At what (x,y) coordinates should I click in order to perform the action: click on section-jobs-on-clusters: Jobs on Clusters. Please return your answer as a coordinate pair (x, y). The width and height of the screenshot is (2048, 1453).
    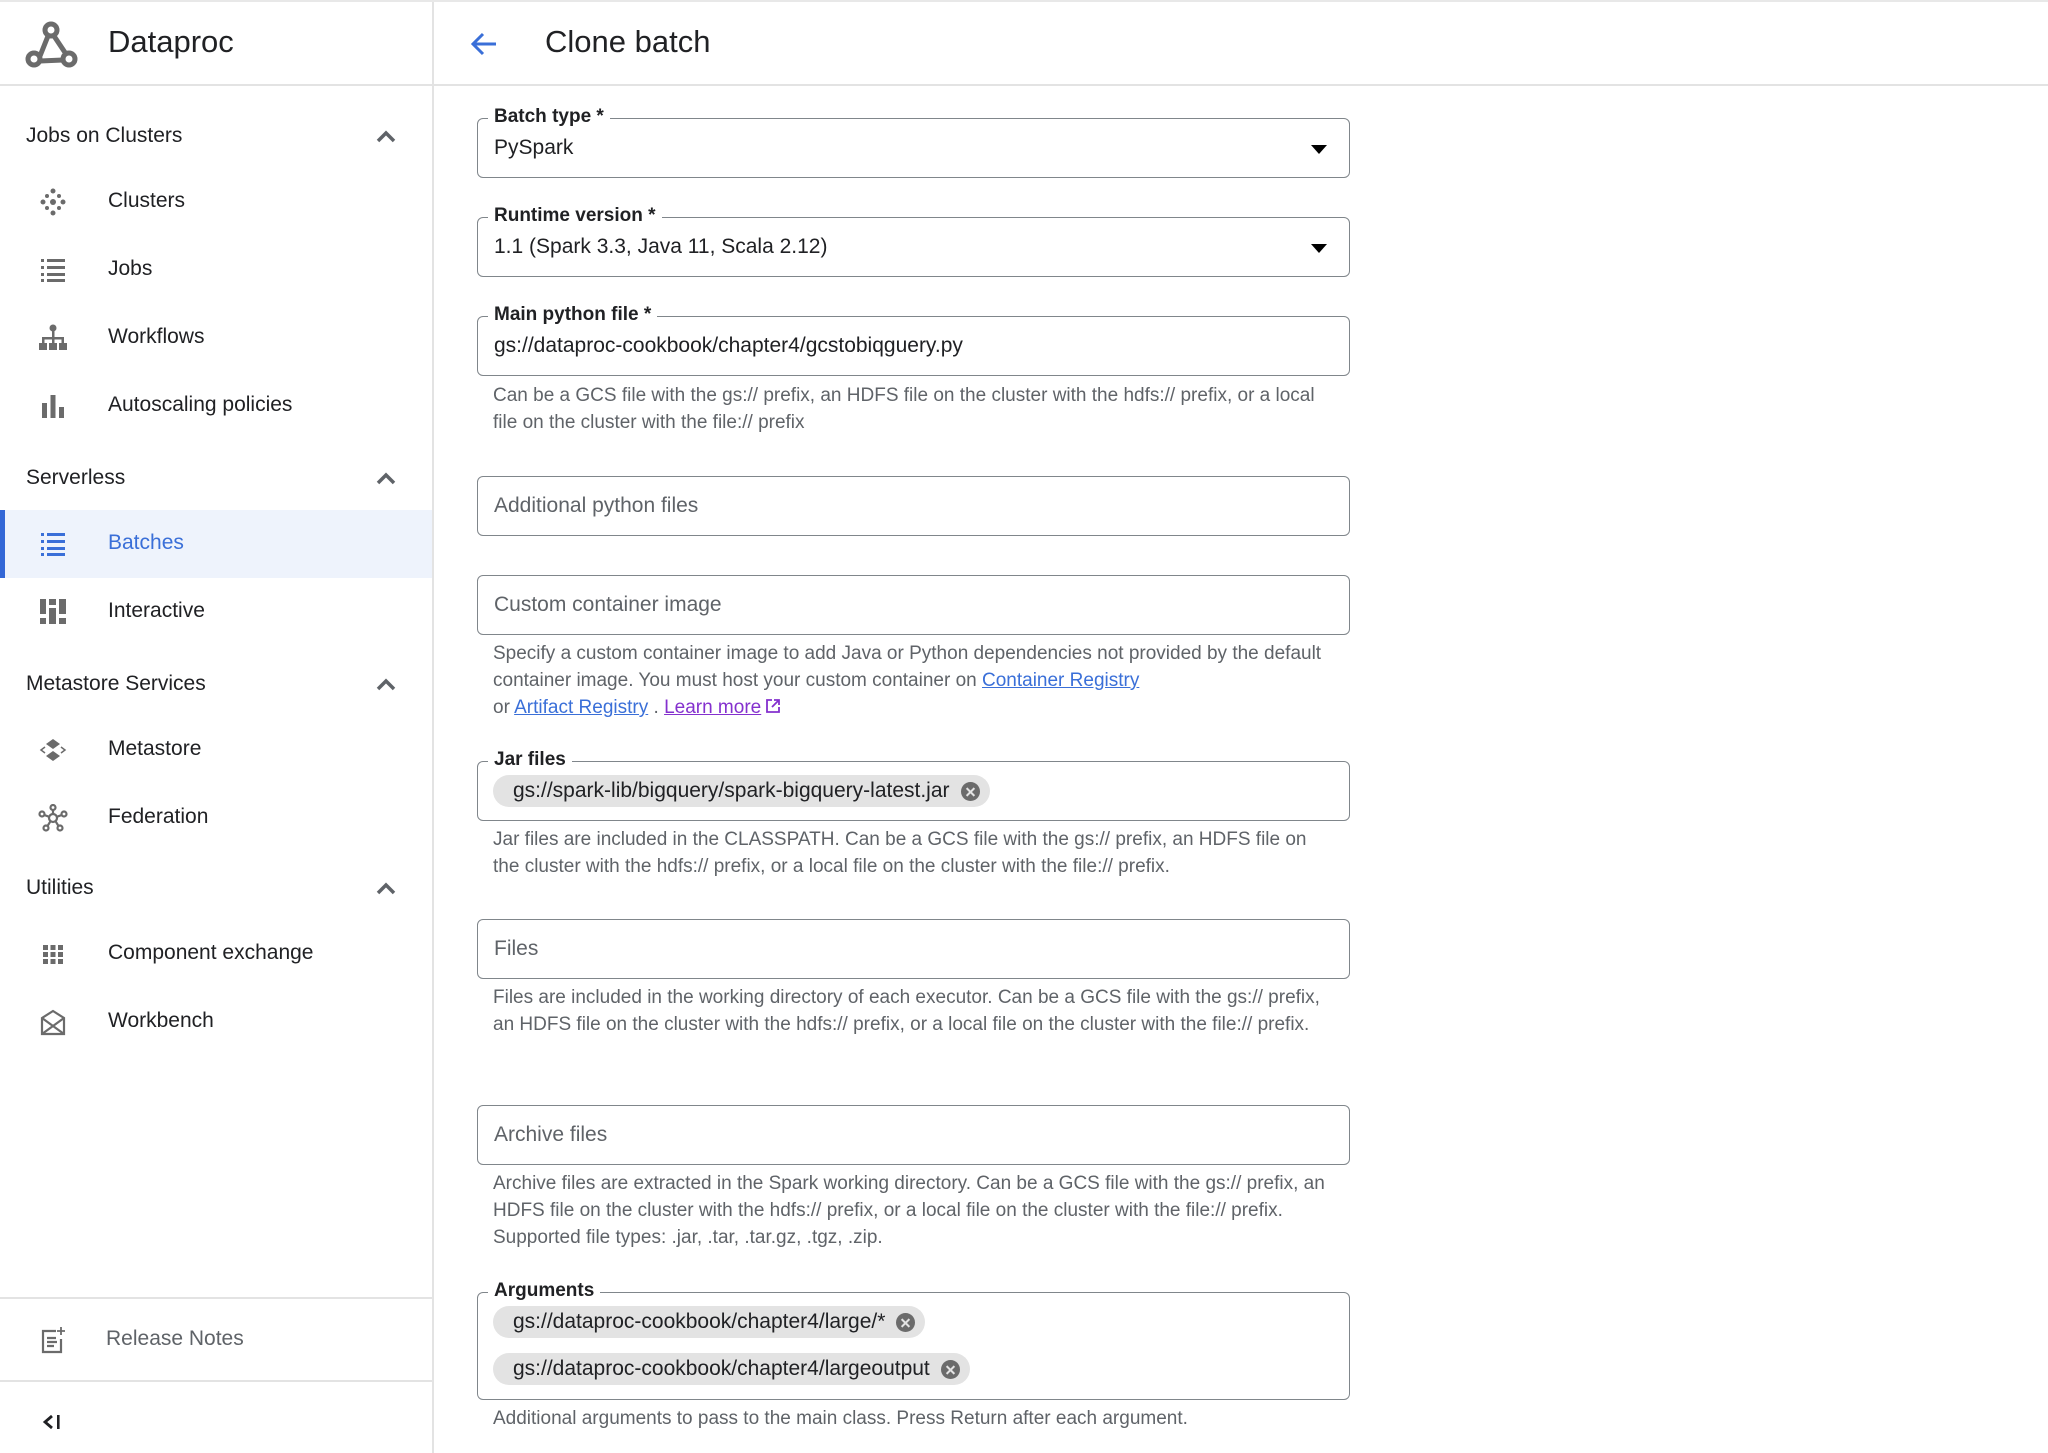
    Looking at the image, I should click on (216, 137).